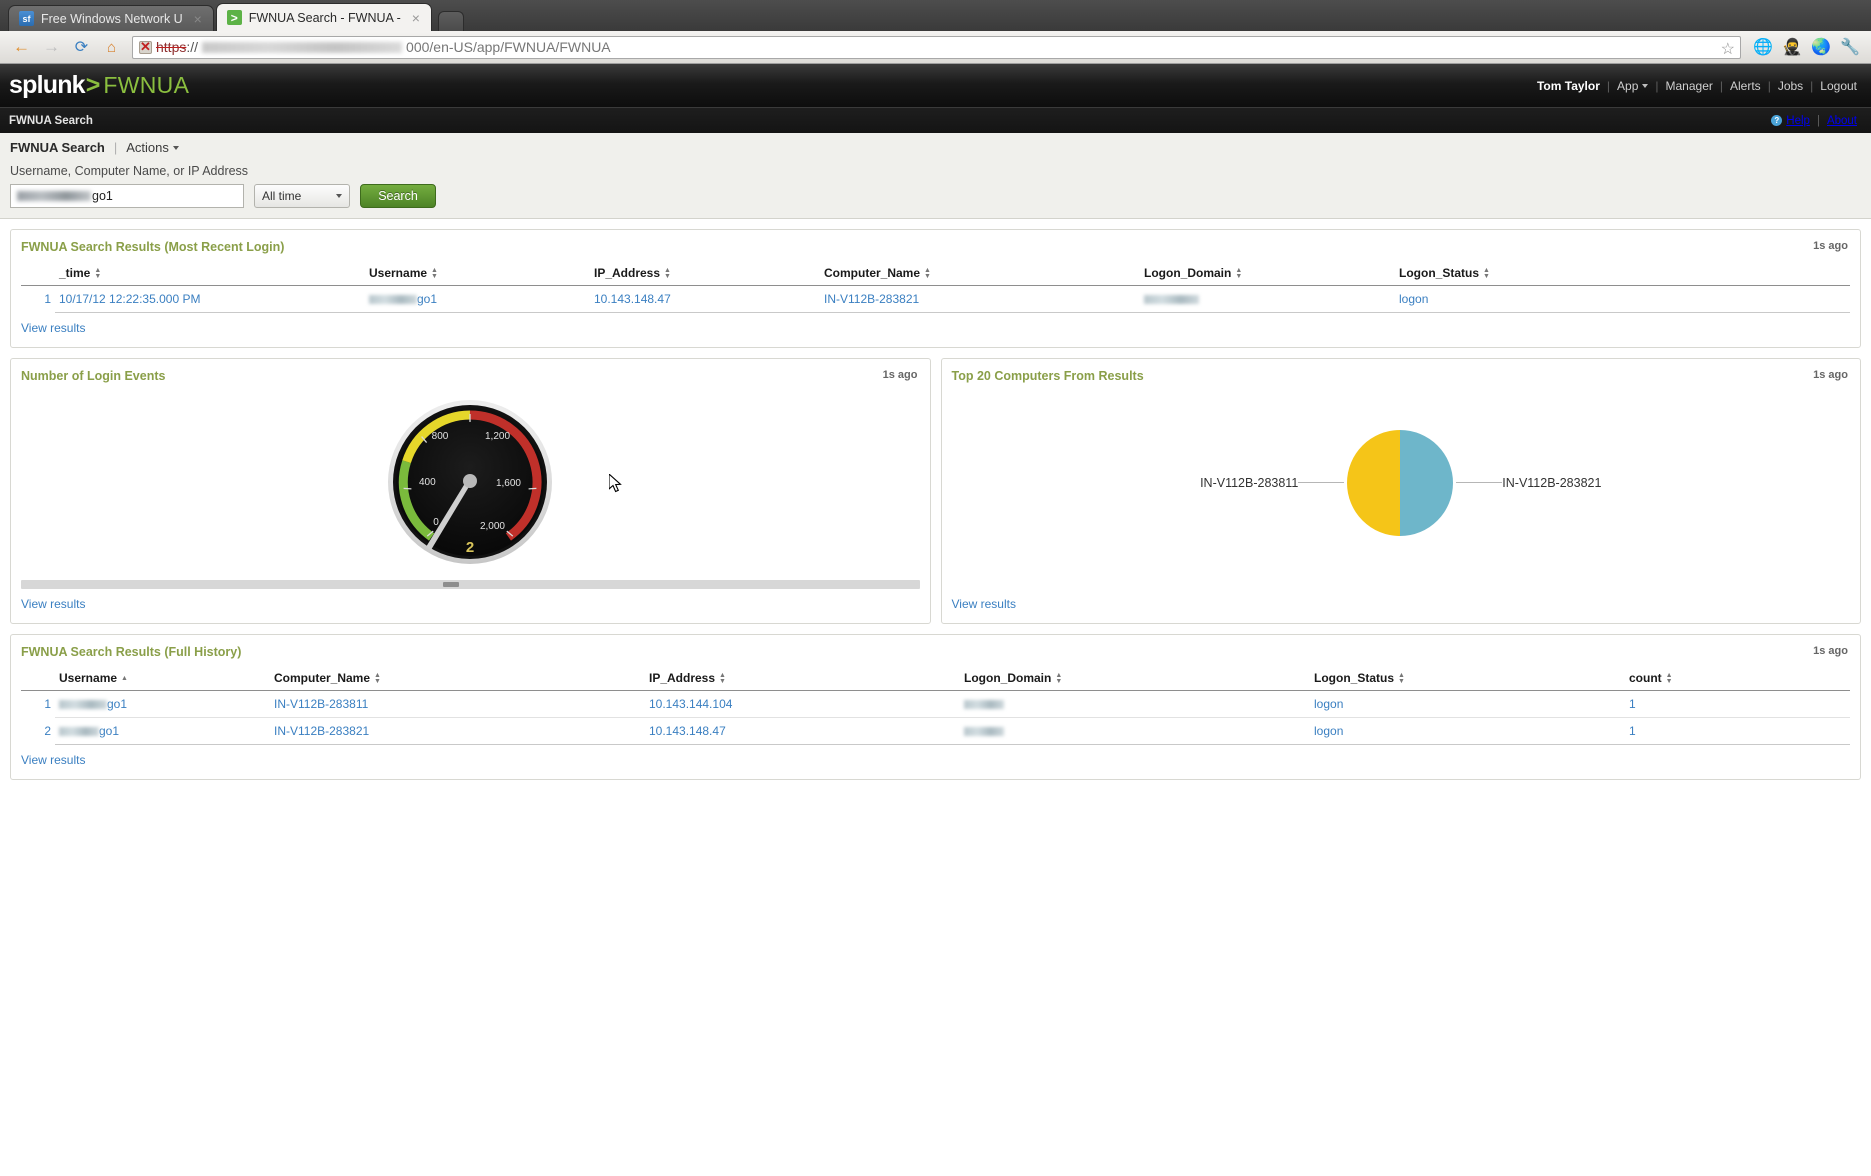 This screenshot has width=1871, height=1176. I want to click on help-link: Help, so click(1798, 121).